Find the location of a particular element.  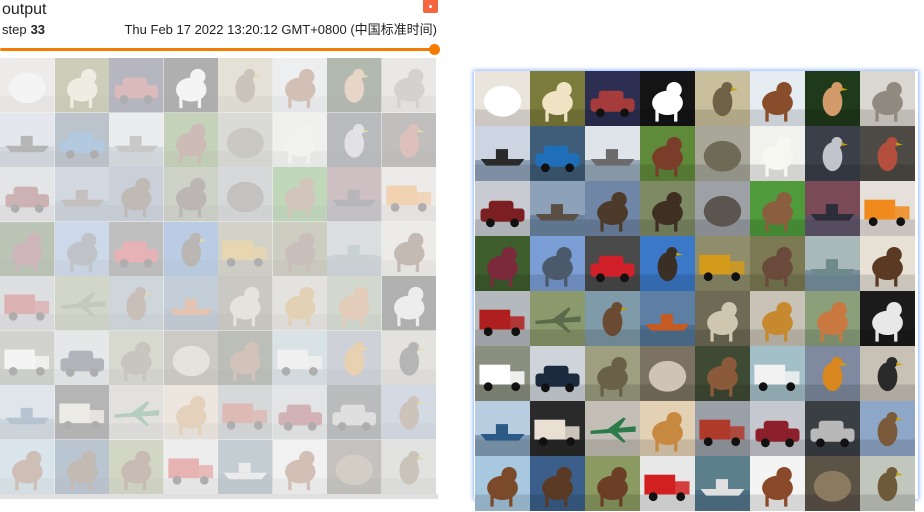

slider-thumb is located at coordinates (434, 49).